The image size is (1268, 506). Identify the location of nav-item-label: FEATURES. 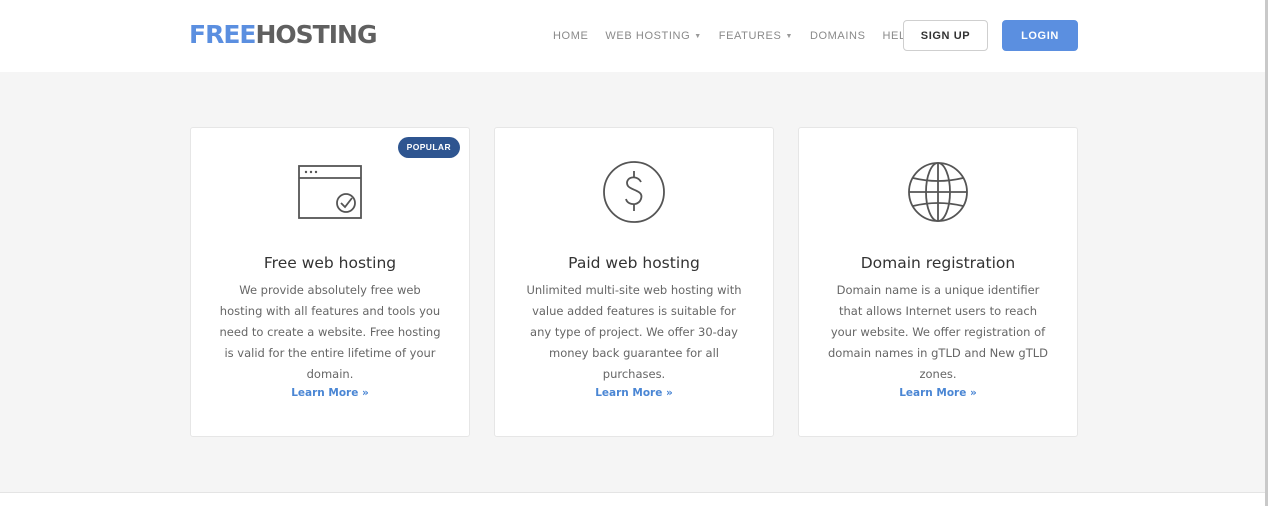
(750, 36).